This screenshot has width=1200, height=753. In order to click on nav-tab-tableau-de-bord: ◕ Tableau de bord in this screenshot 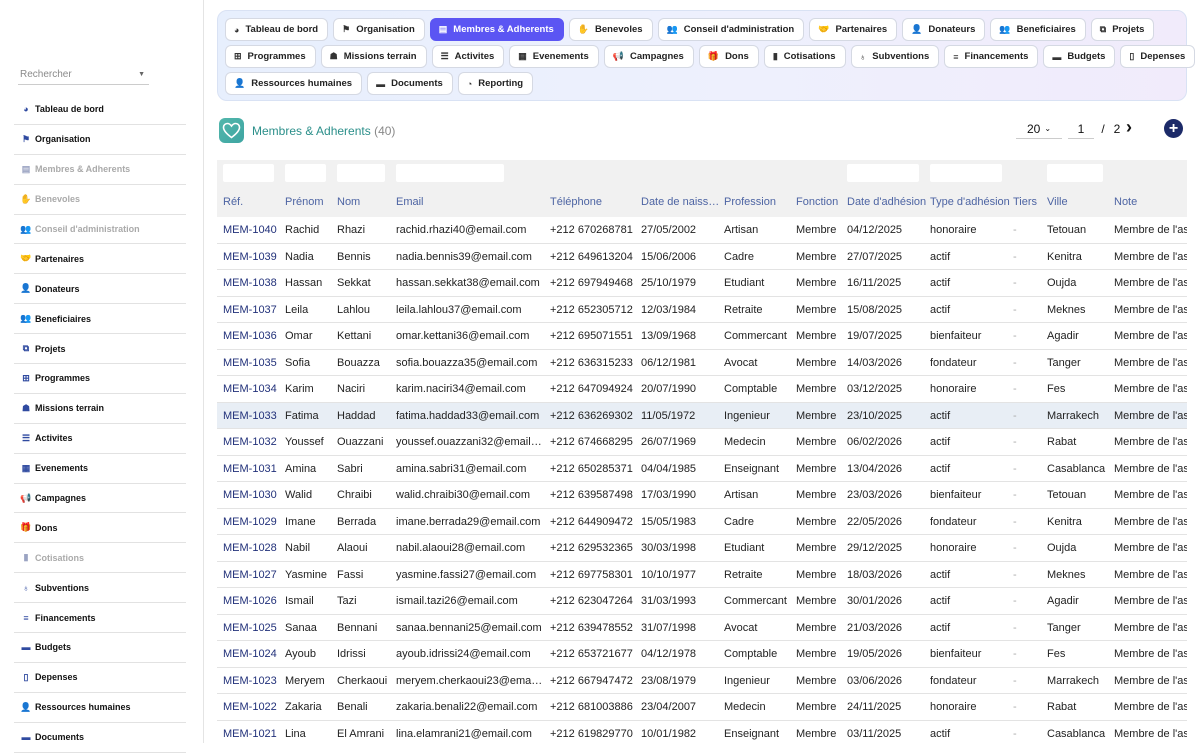, I will do `click(277, 29)`.